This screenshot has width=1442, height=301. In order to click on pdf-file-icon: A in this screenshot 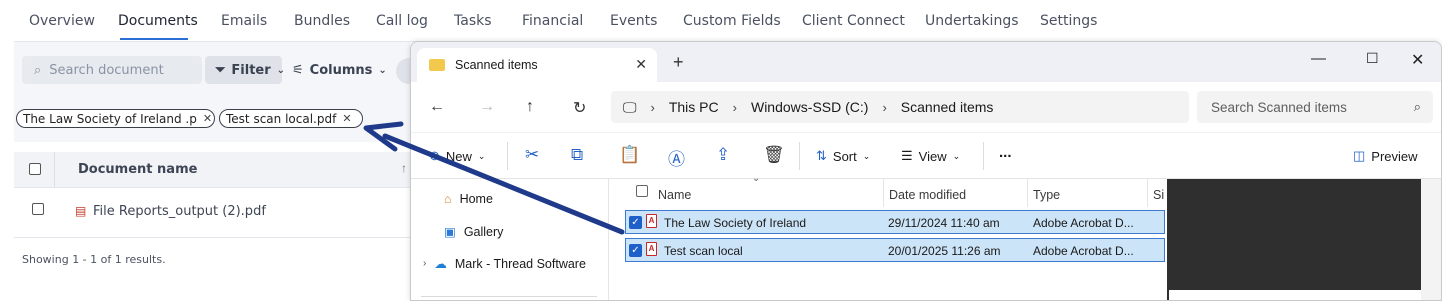, I will do `click(651, 221)`.